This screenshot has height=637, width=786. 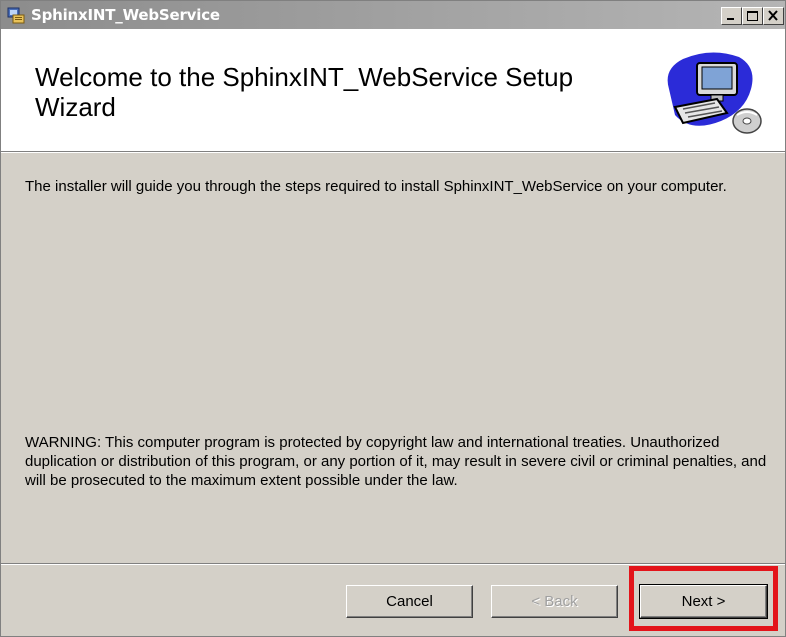 I want to click on computer-setup-icon, so click(x=714, y=93).